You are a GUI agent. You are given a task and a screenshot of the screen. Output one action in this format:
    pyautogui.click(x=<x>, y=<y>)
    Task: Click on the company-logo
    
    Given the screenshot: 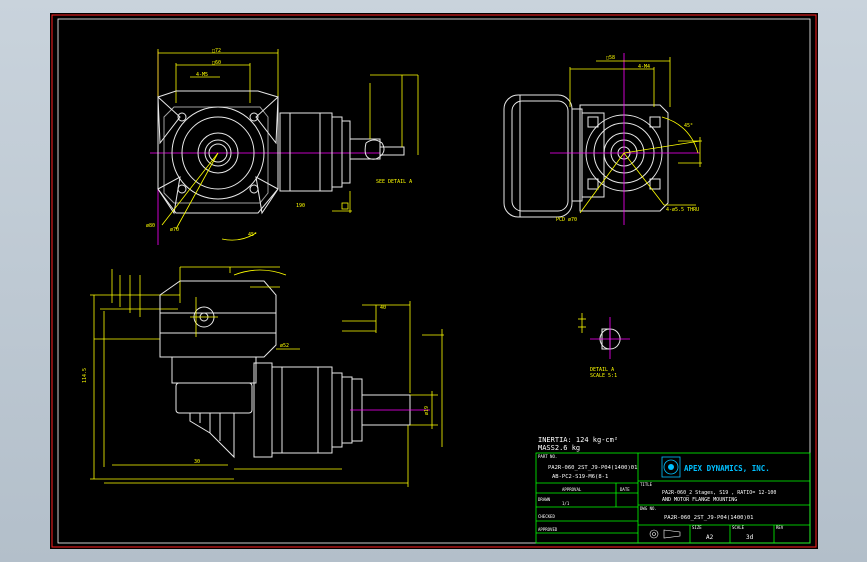 What is the action you would take?
    pyautogui.click(x=671, y=467)
    